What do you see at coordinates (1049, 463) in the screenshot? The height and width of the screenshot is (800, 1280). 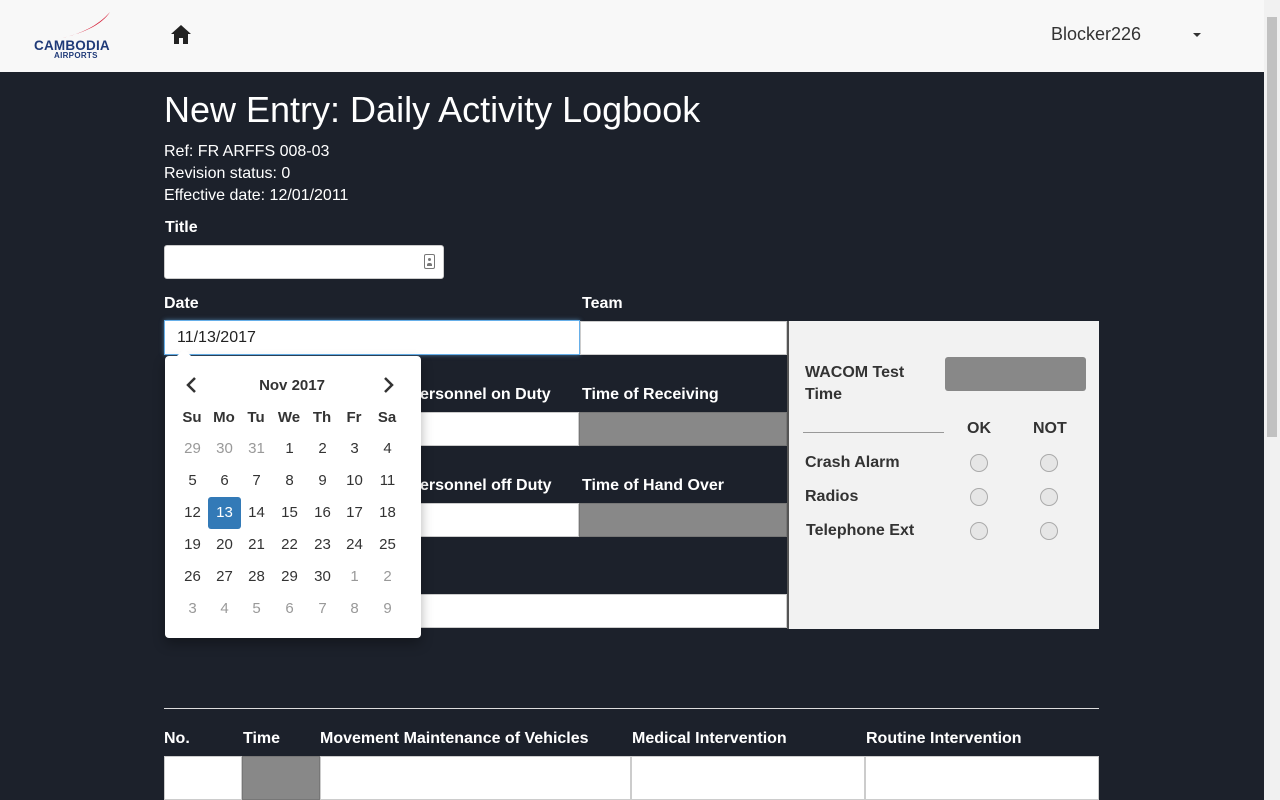 I see `crash-alarm-not-radio` at bounding box center [1049, 463].